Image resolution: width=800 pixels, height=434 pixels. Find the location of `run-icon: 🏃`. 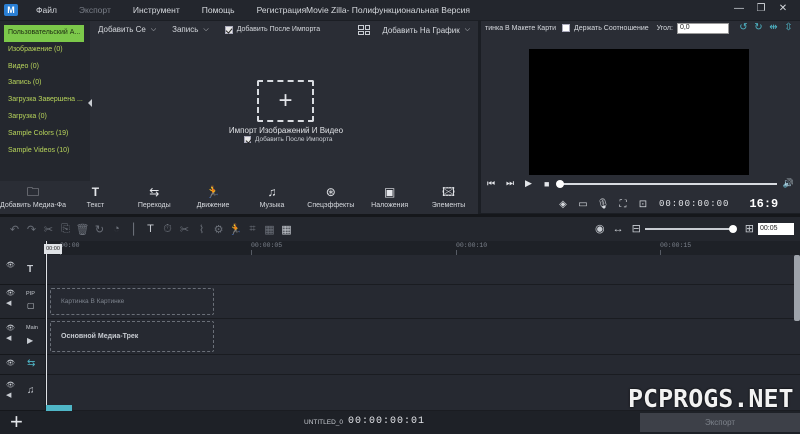

run-icon: 🏃 is located at coordinates (235, 229).